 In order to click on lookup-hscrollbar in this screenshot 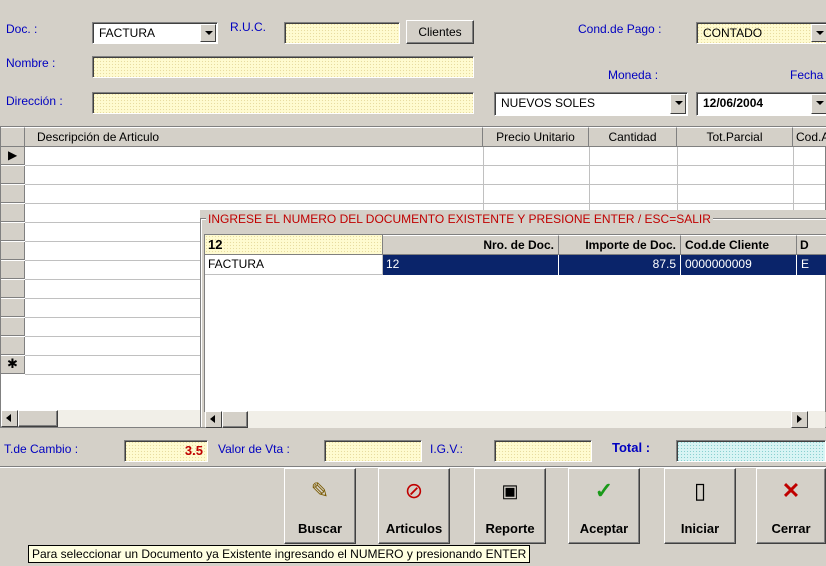, I will do `click(515, 419)`.